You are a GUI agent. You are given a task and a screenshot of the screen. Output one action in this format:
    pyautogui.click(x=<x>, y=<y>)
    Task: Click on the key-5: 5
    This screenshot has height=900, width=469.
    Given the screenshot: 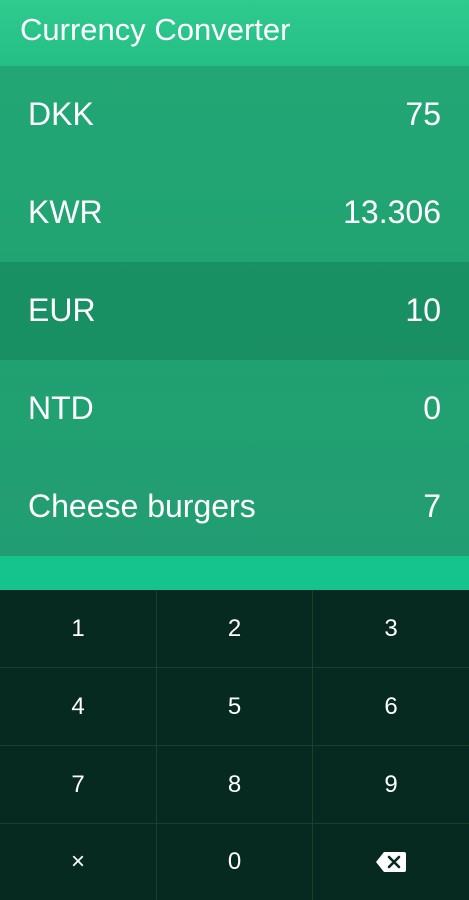 What is the action you would take?
    pyautogui.click(x=235, y=707)
    